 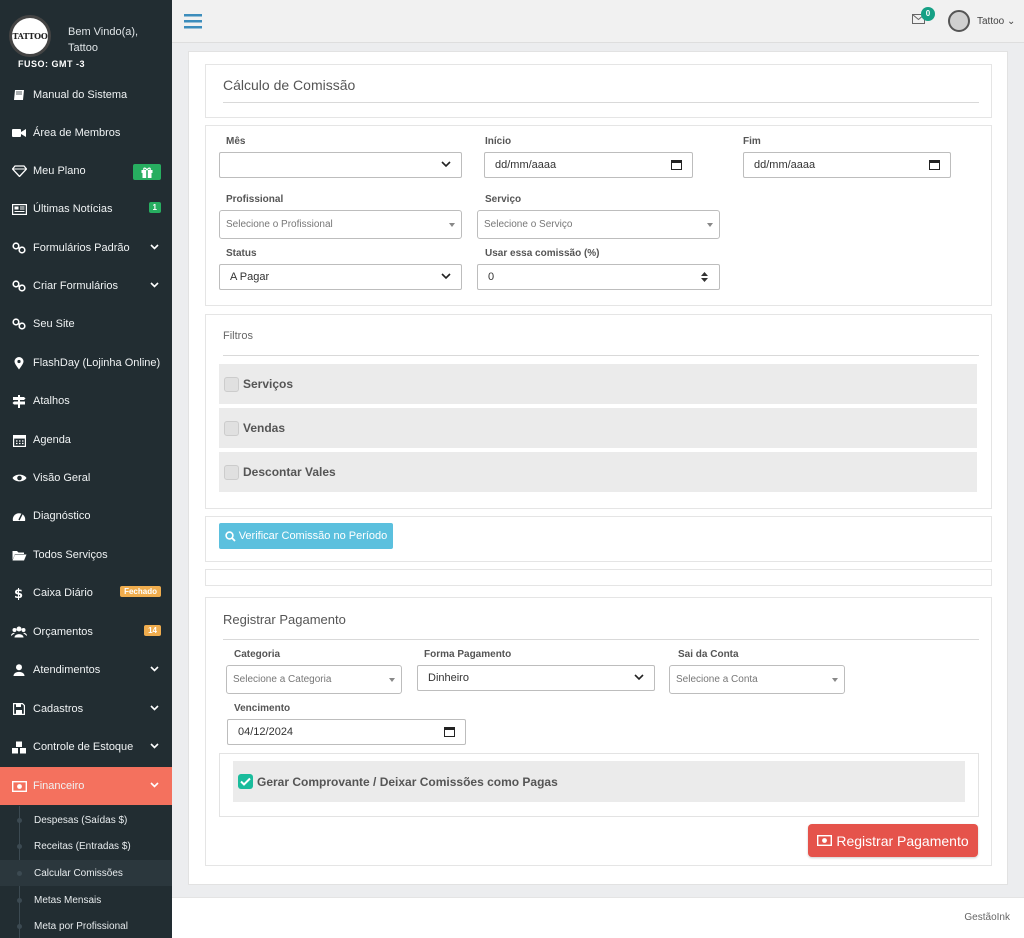 I want to click on categoria-select: Selecione a Categoria, so click(x=314, y=679).